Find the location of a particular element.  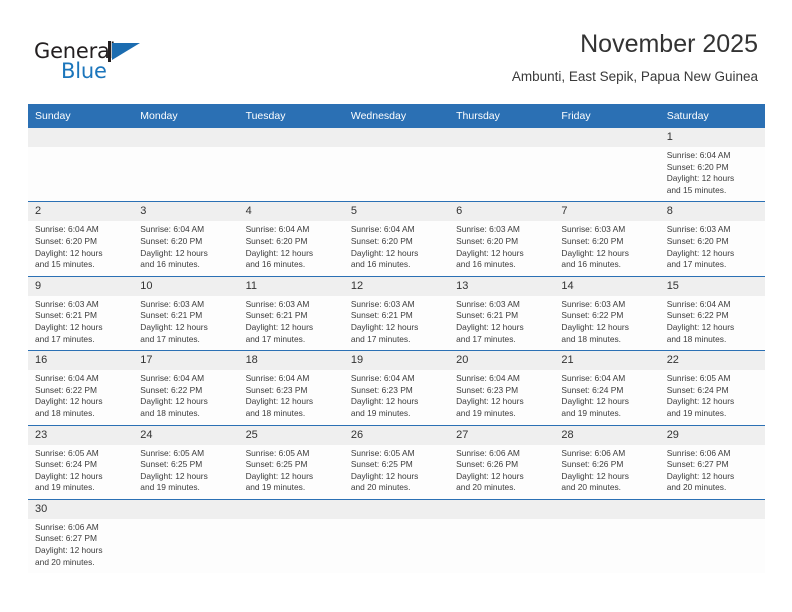

day-number: 15 is located at coordinates (712, 286).